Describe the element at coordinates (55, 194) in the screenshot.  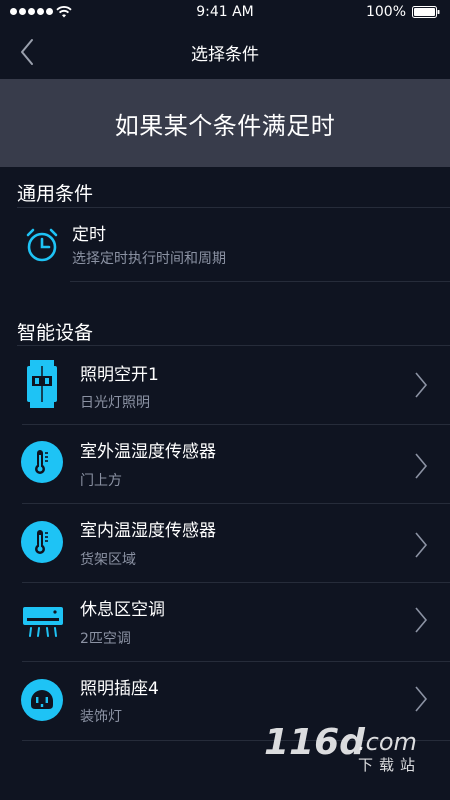
I see `section-header-general: 通用条件` at that location.